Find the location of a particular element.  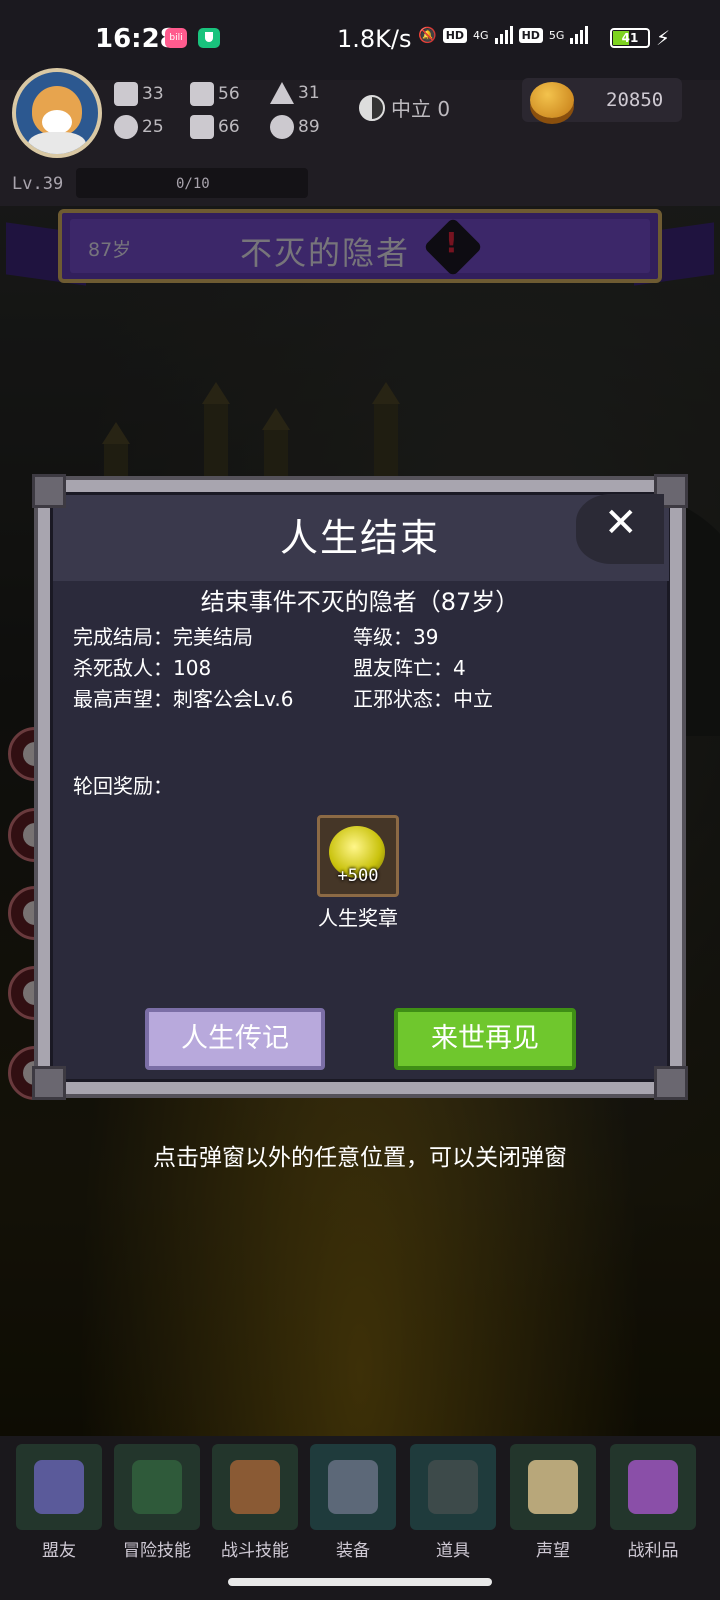

signal-icon is located at coordinates (503, 35).